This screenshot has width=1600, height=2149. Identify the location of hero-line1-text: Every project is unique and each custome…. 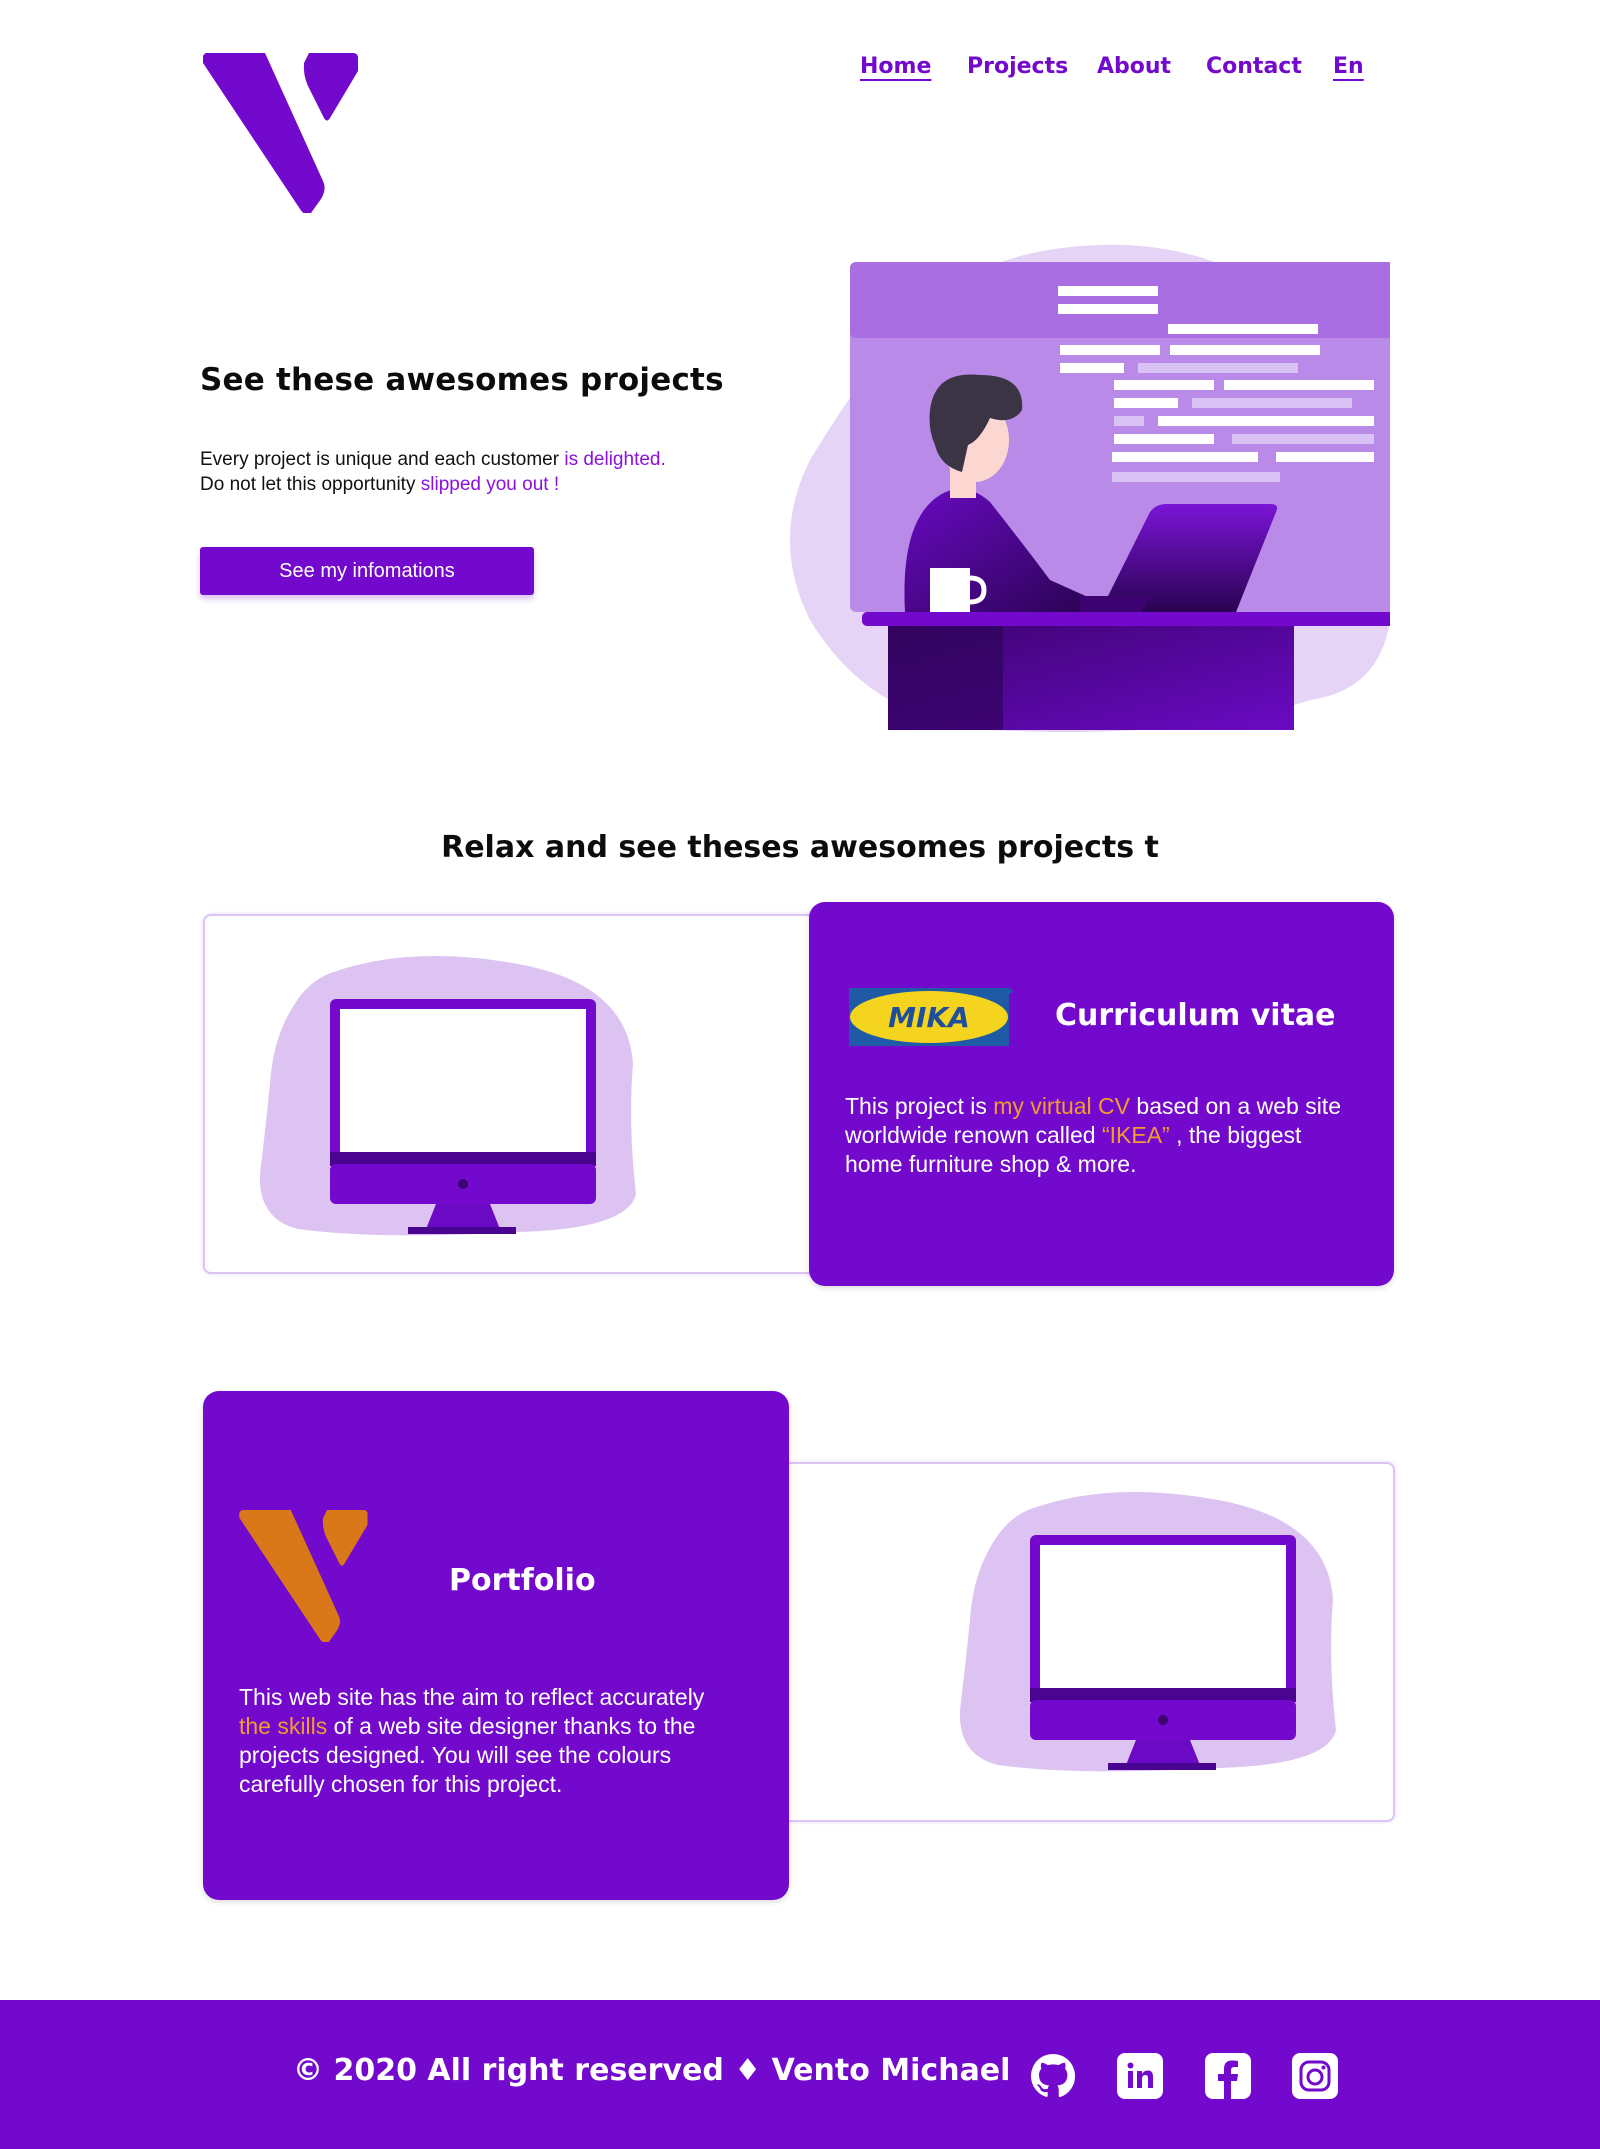
(382, 459).